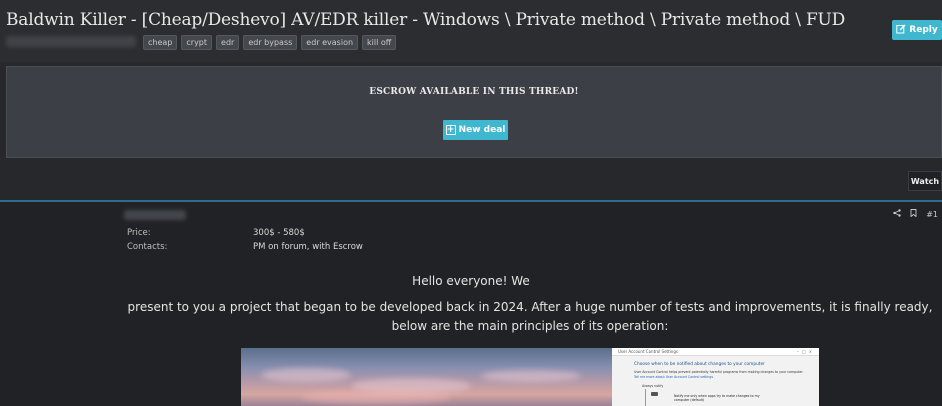 The height and width of the screenshot is (406, 942). I want to click on new-deal-button: + New deal, so click(475, 130).